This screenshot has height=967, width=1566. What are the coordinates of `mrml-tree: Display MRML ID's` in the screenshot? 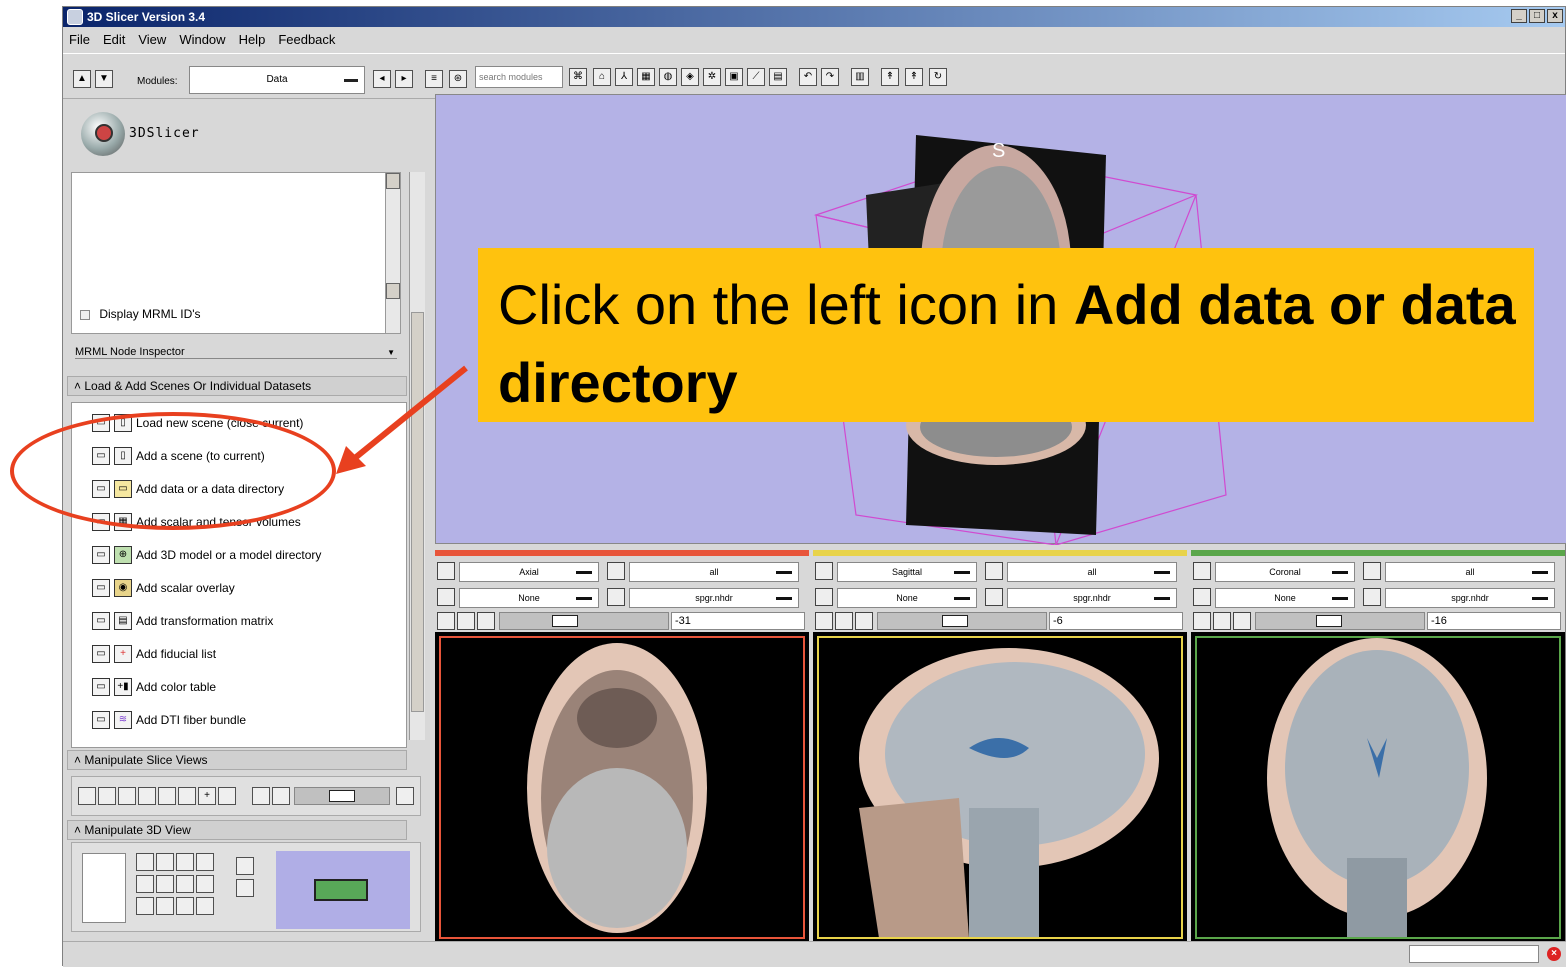 It's located at (236, 253).